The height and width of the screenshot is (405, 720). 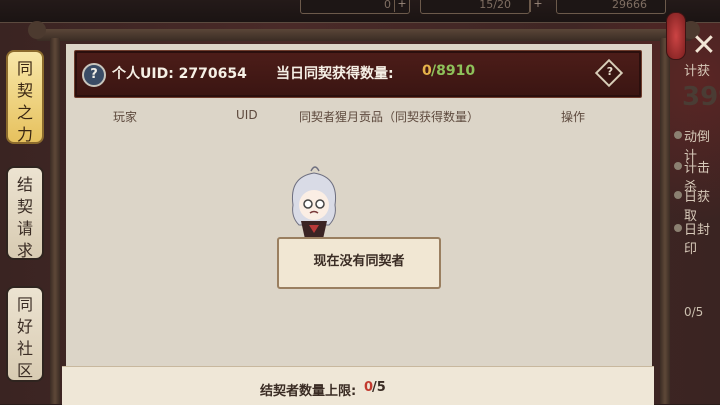 What do you see at coordinates (25, 97) in the screenshot?
I see `tab-contract-power: 同 契 之 力` at bounding box center [25, 97].